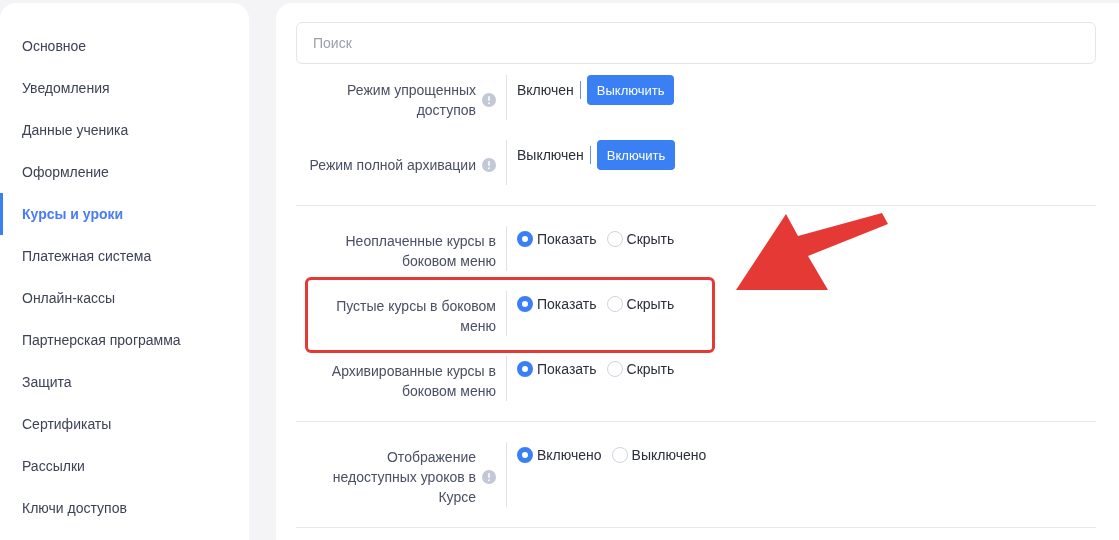 The width and height of the screenshot is (1119, 540). Describe the element at coordinates (696, 43) in the screenshot. I see `search-field: Поиск` at that location.